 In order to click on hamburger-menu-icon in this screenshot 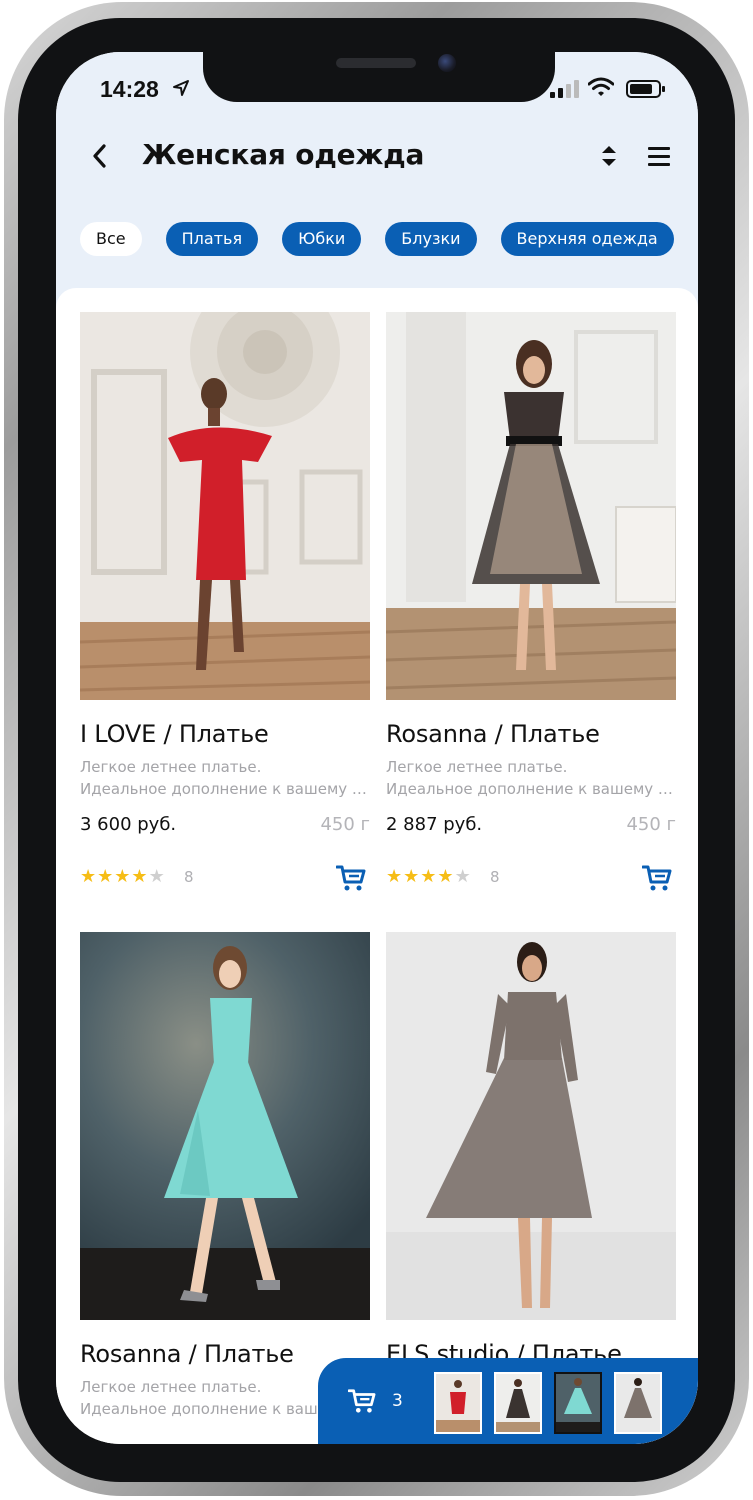, I will do `click(659, 156)`.